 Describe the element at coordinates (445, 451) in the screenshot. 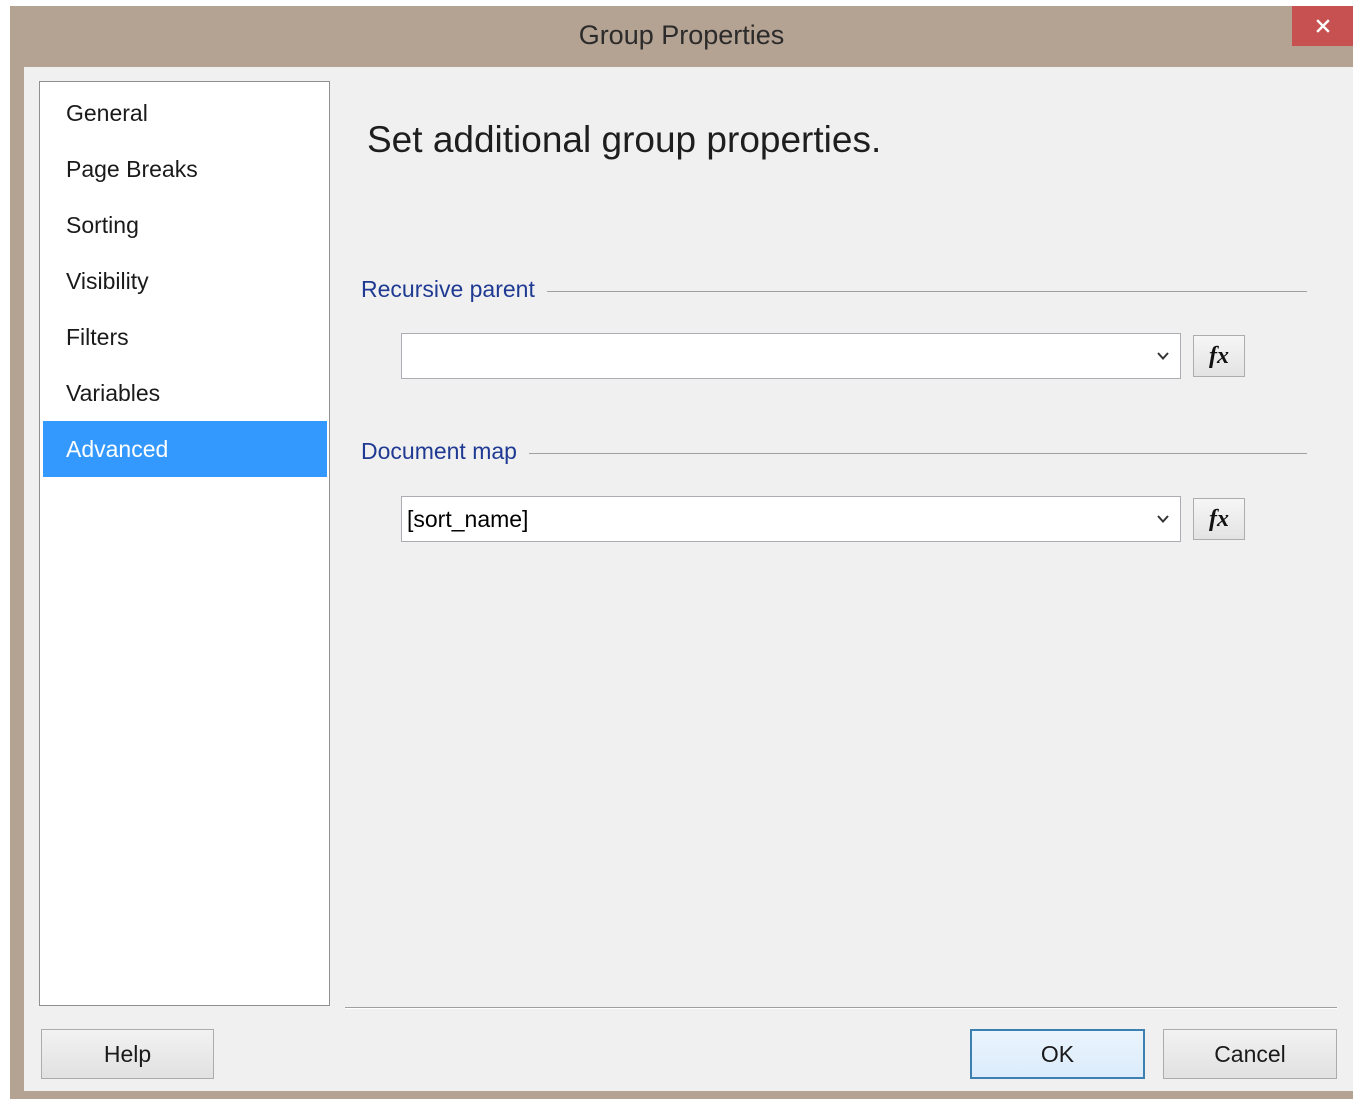

I see `document-map-label: Document map` at that location.